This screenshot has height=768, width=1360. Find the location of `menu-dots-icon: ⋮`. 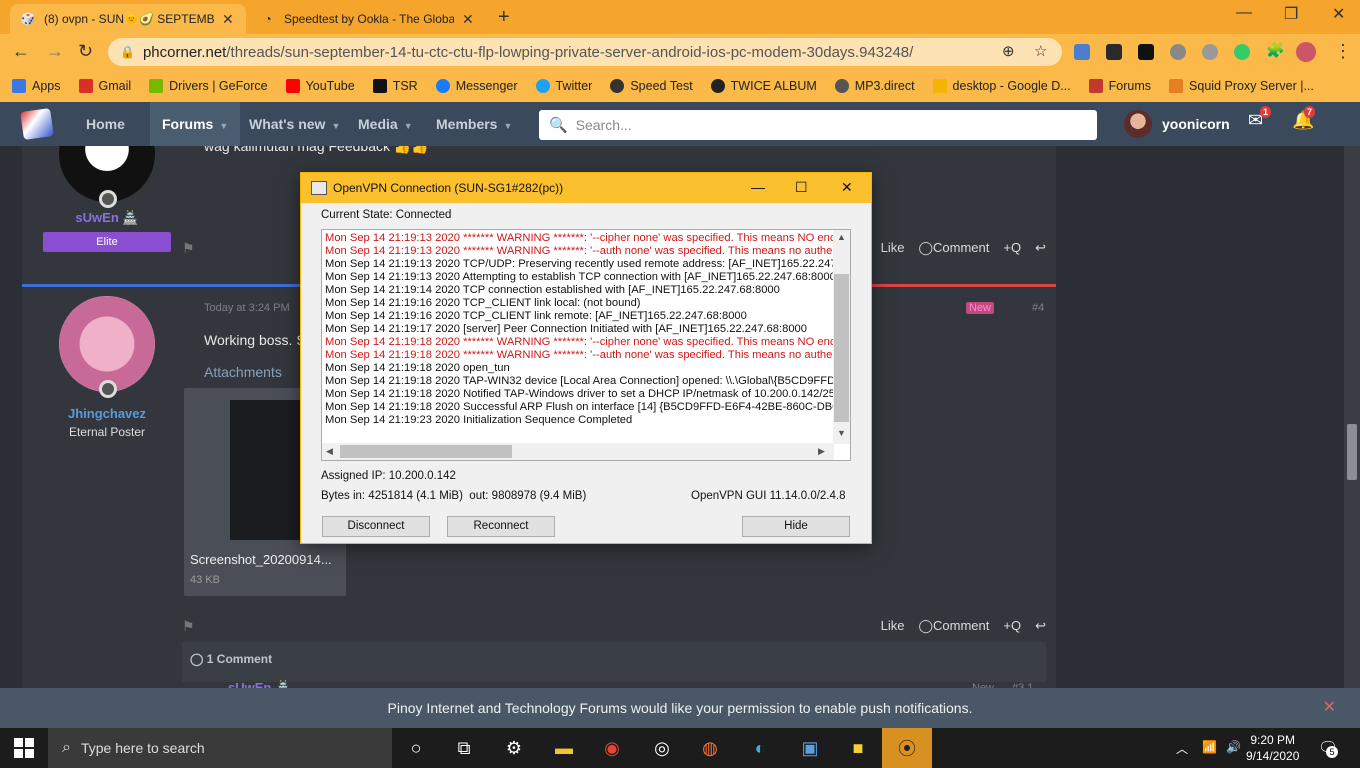

menu-dots-icon: ⋮ is located at coordinates (1343, 51).